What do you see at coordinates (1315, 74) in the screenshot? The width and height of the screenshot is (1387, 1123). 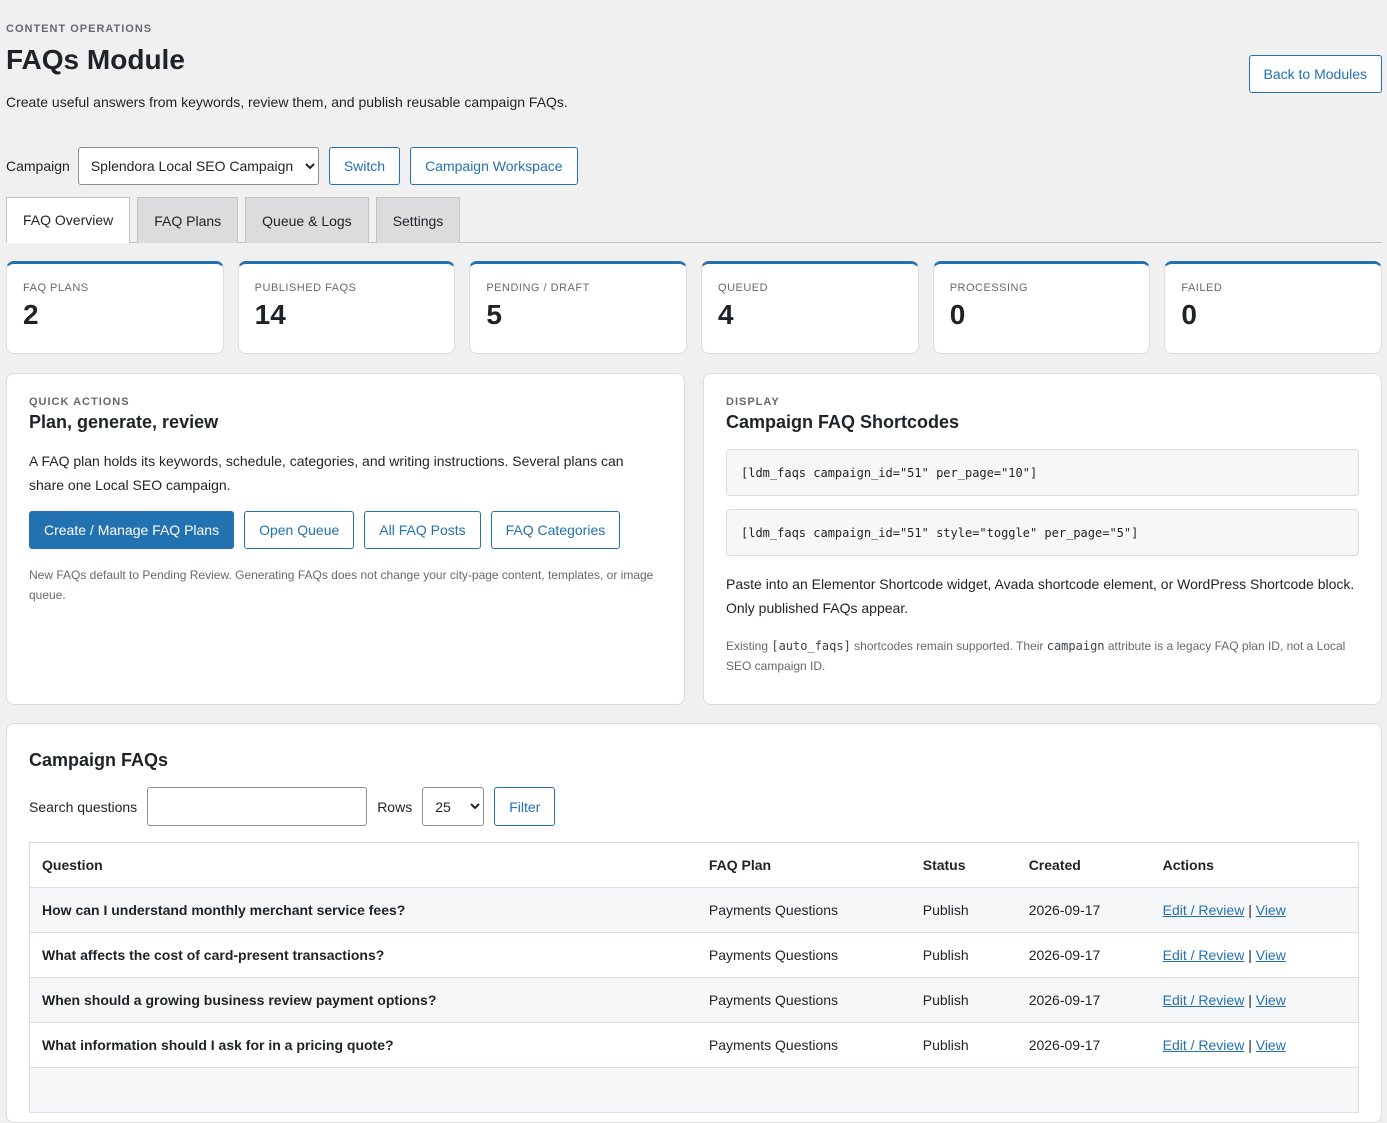 I see `back-to-modules-button: Back to Modules` at bounding box center [1315, 74].